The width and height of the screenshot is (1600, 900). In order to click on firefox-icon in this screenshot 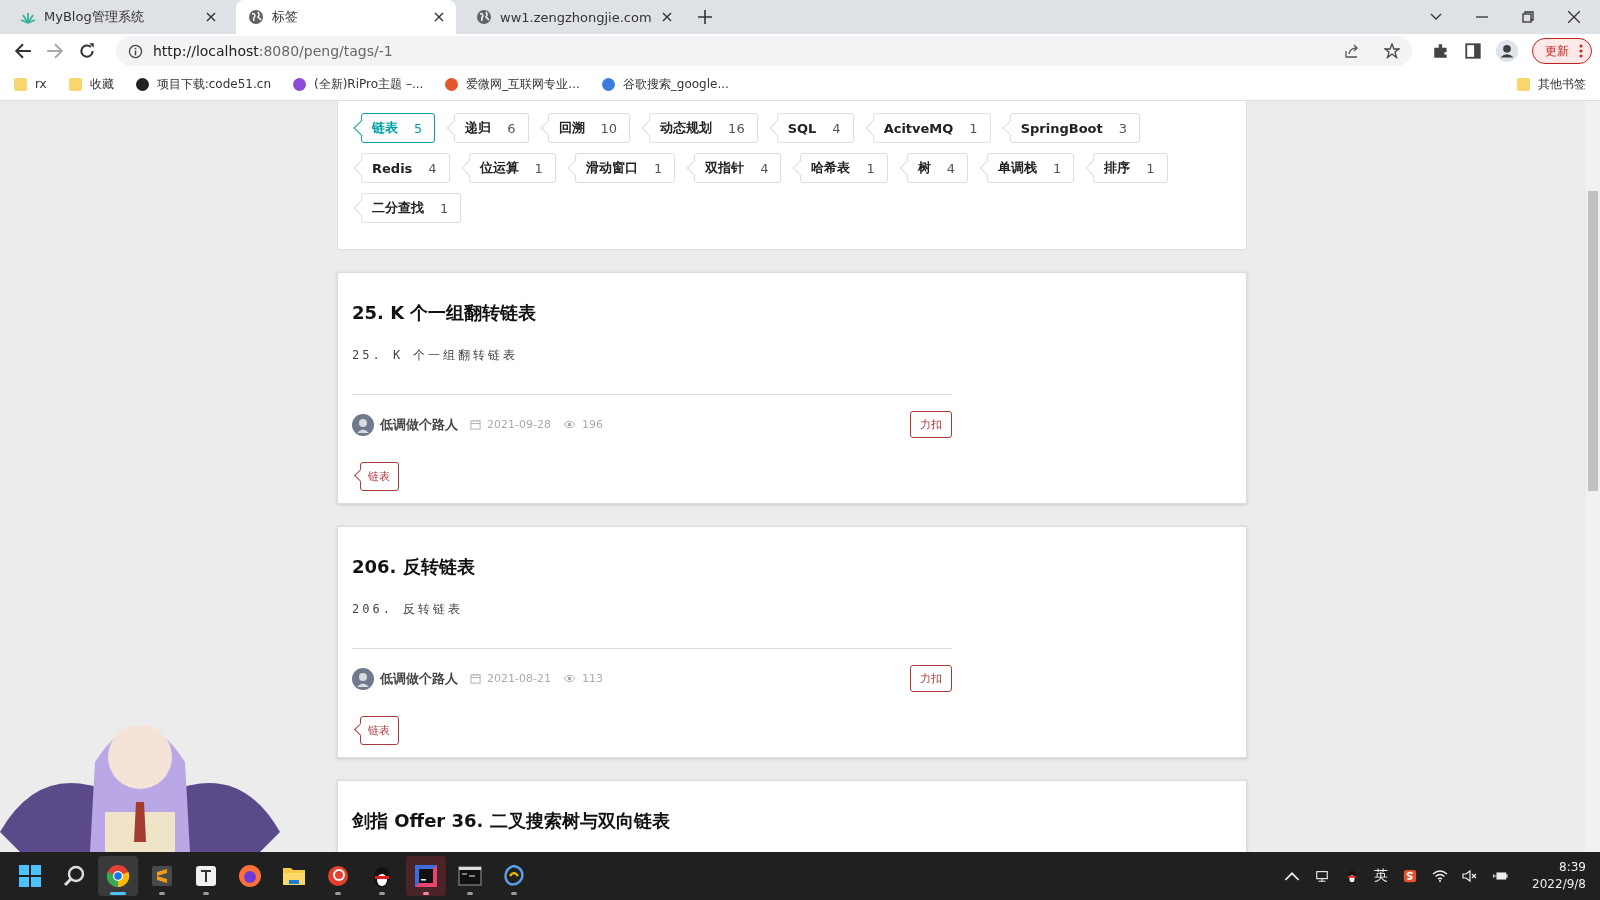, I will do `click(250, 876)`.